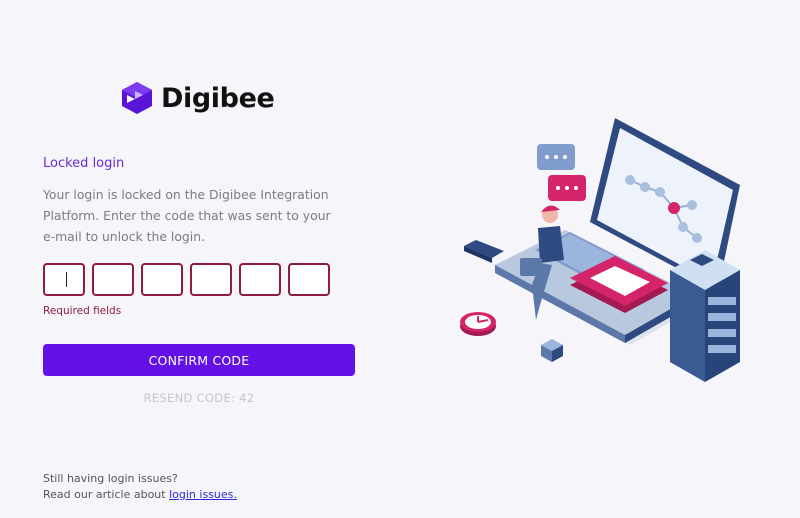 This screenshot has width=800, height=518. What do you see at coordinates (199, 360) in the screenshot?
I see `confirm-code-button: CONFIRM CODE` at bounding box center [199, 360].